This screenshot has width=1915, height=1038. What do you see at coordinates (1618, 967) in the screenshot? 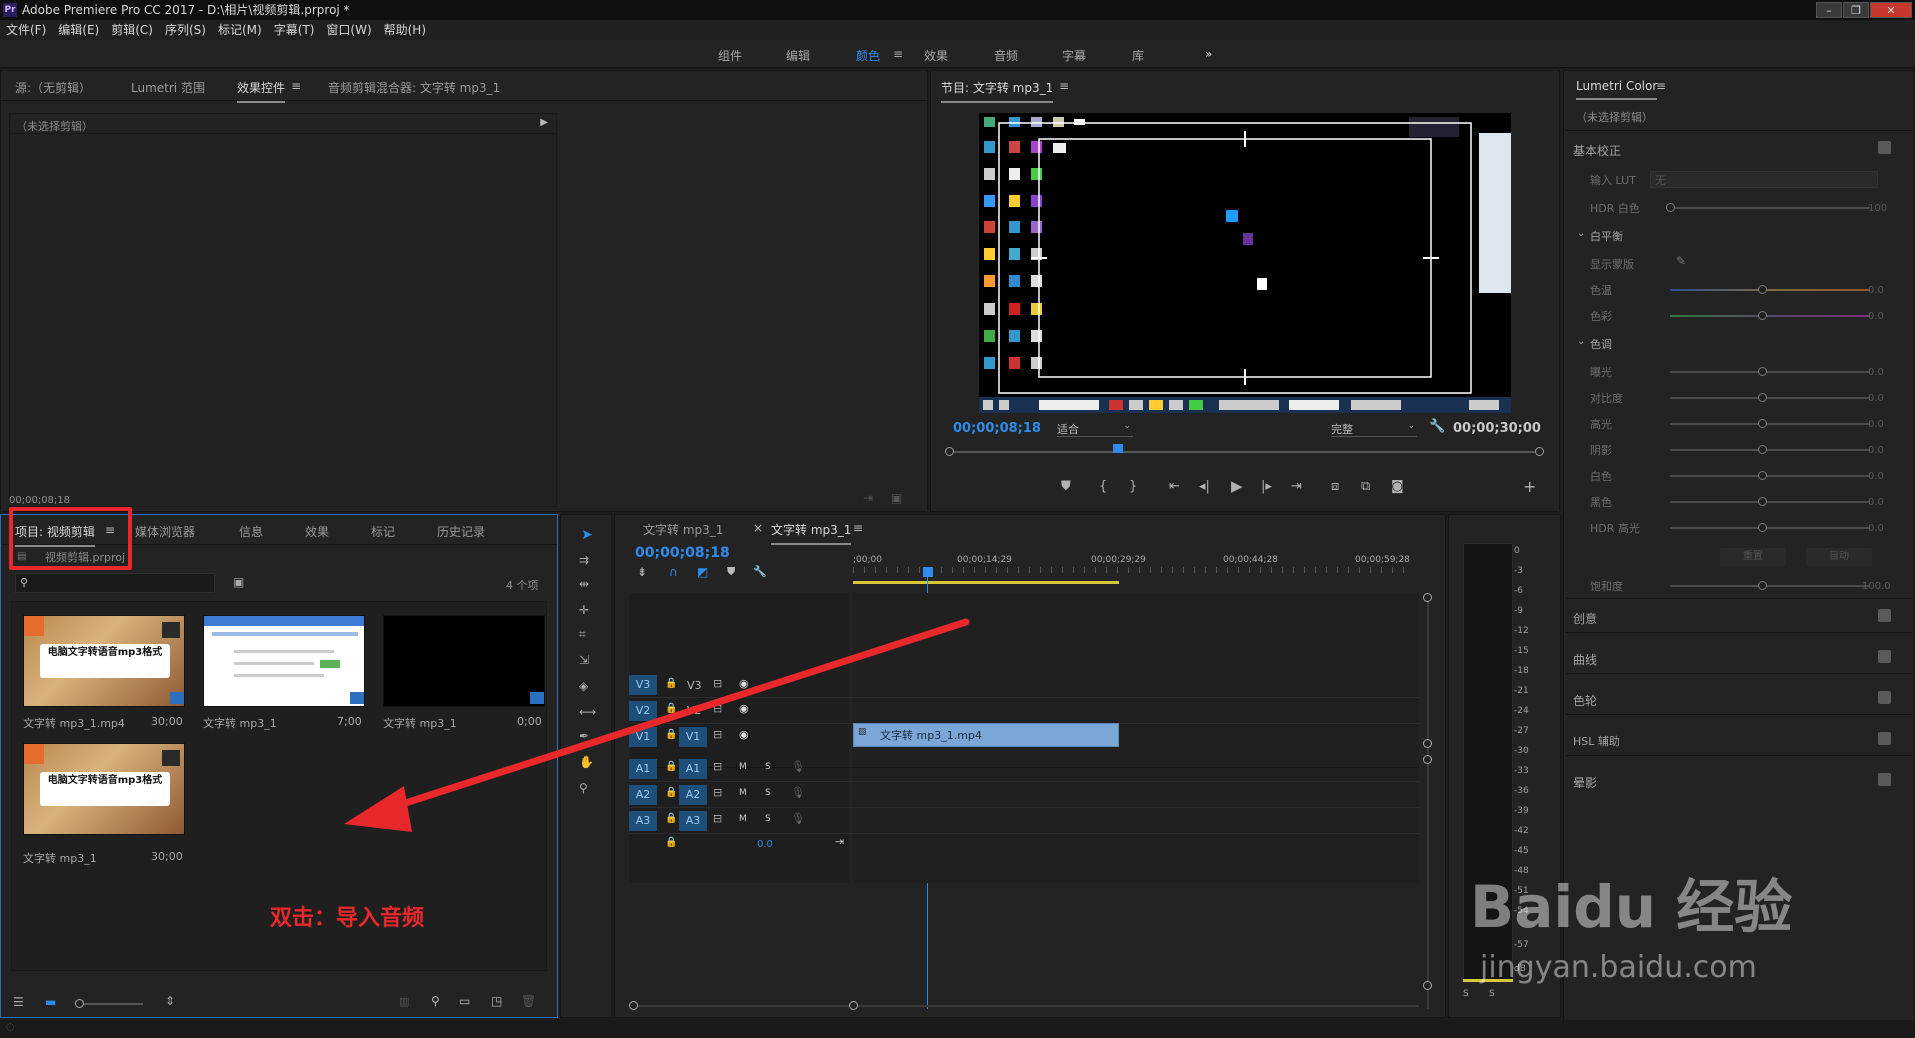
I see `watermark-url: jingyan.baidu.com` at bounding box center [1618, 967].